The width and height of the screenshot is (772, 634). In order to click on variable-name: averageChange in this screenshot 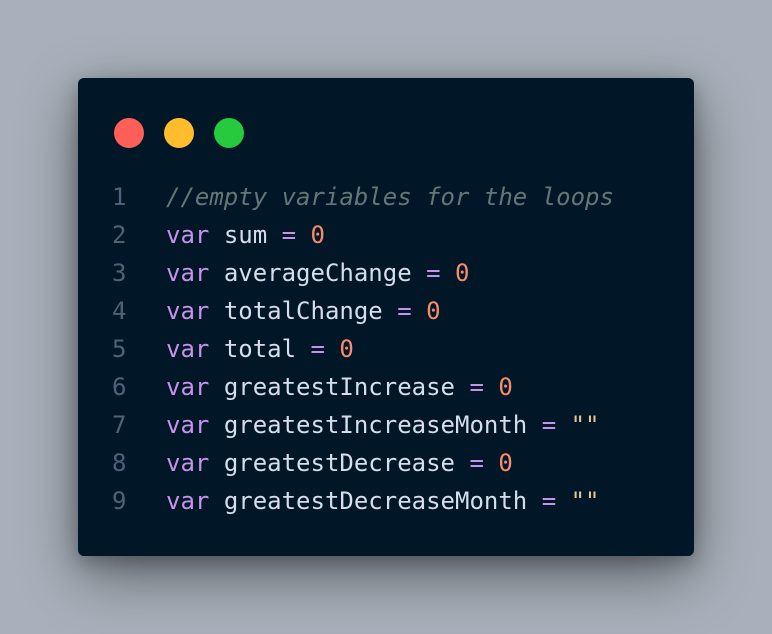, I will do `click(317, 273)`.